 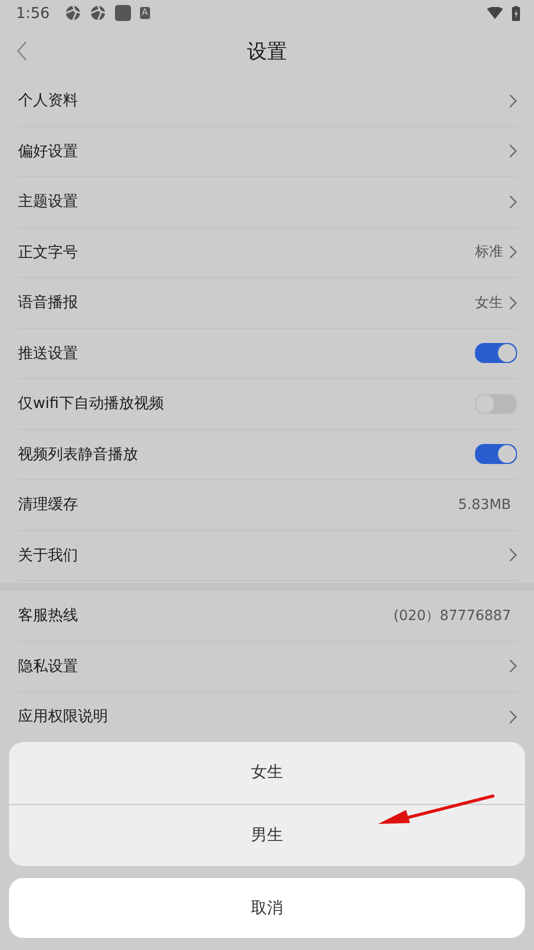 What do you see at coordinates (267, 51) in the screenshot?
I see `page-title: 设置` at bounding box center [267, 51].